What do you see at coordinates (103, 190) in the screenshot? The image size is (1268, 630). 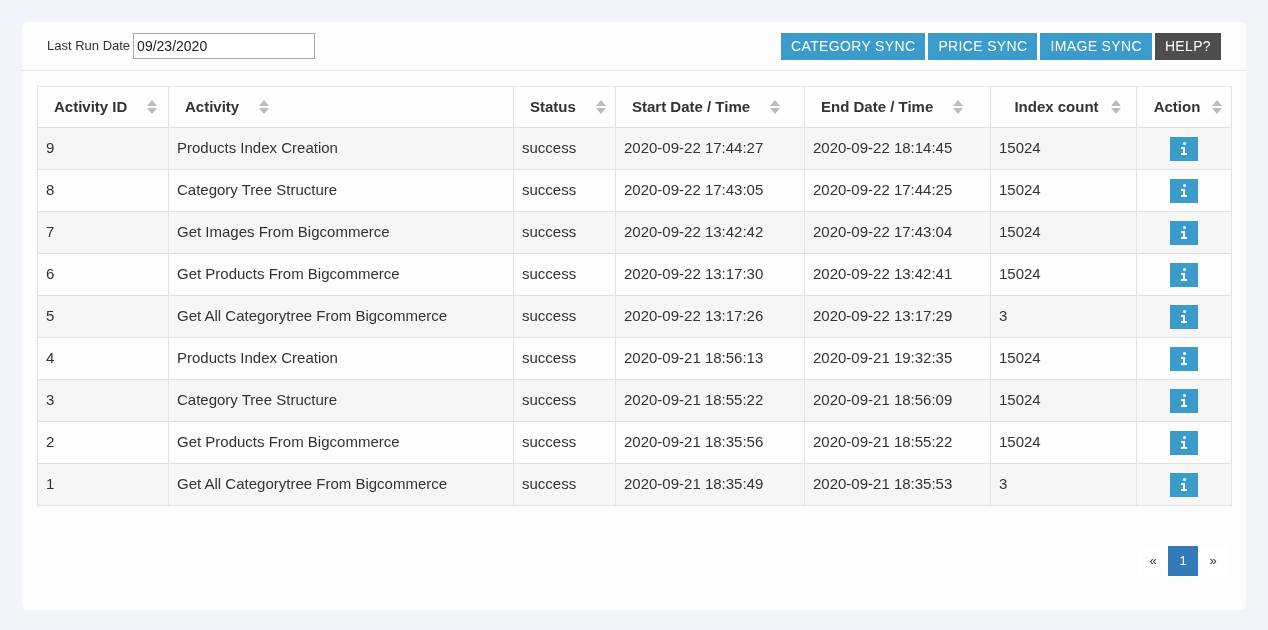 I see `table-cell: 8` at bounding box center [103, 190].